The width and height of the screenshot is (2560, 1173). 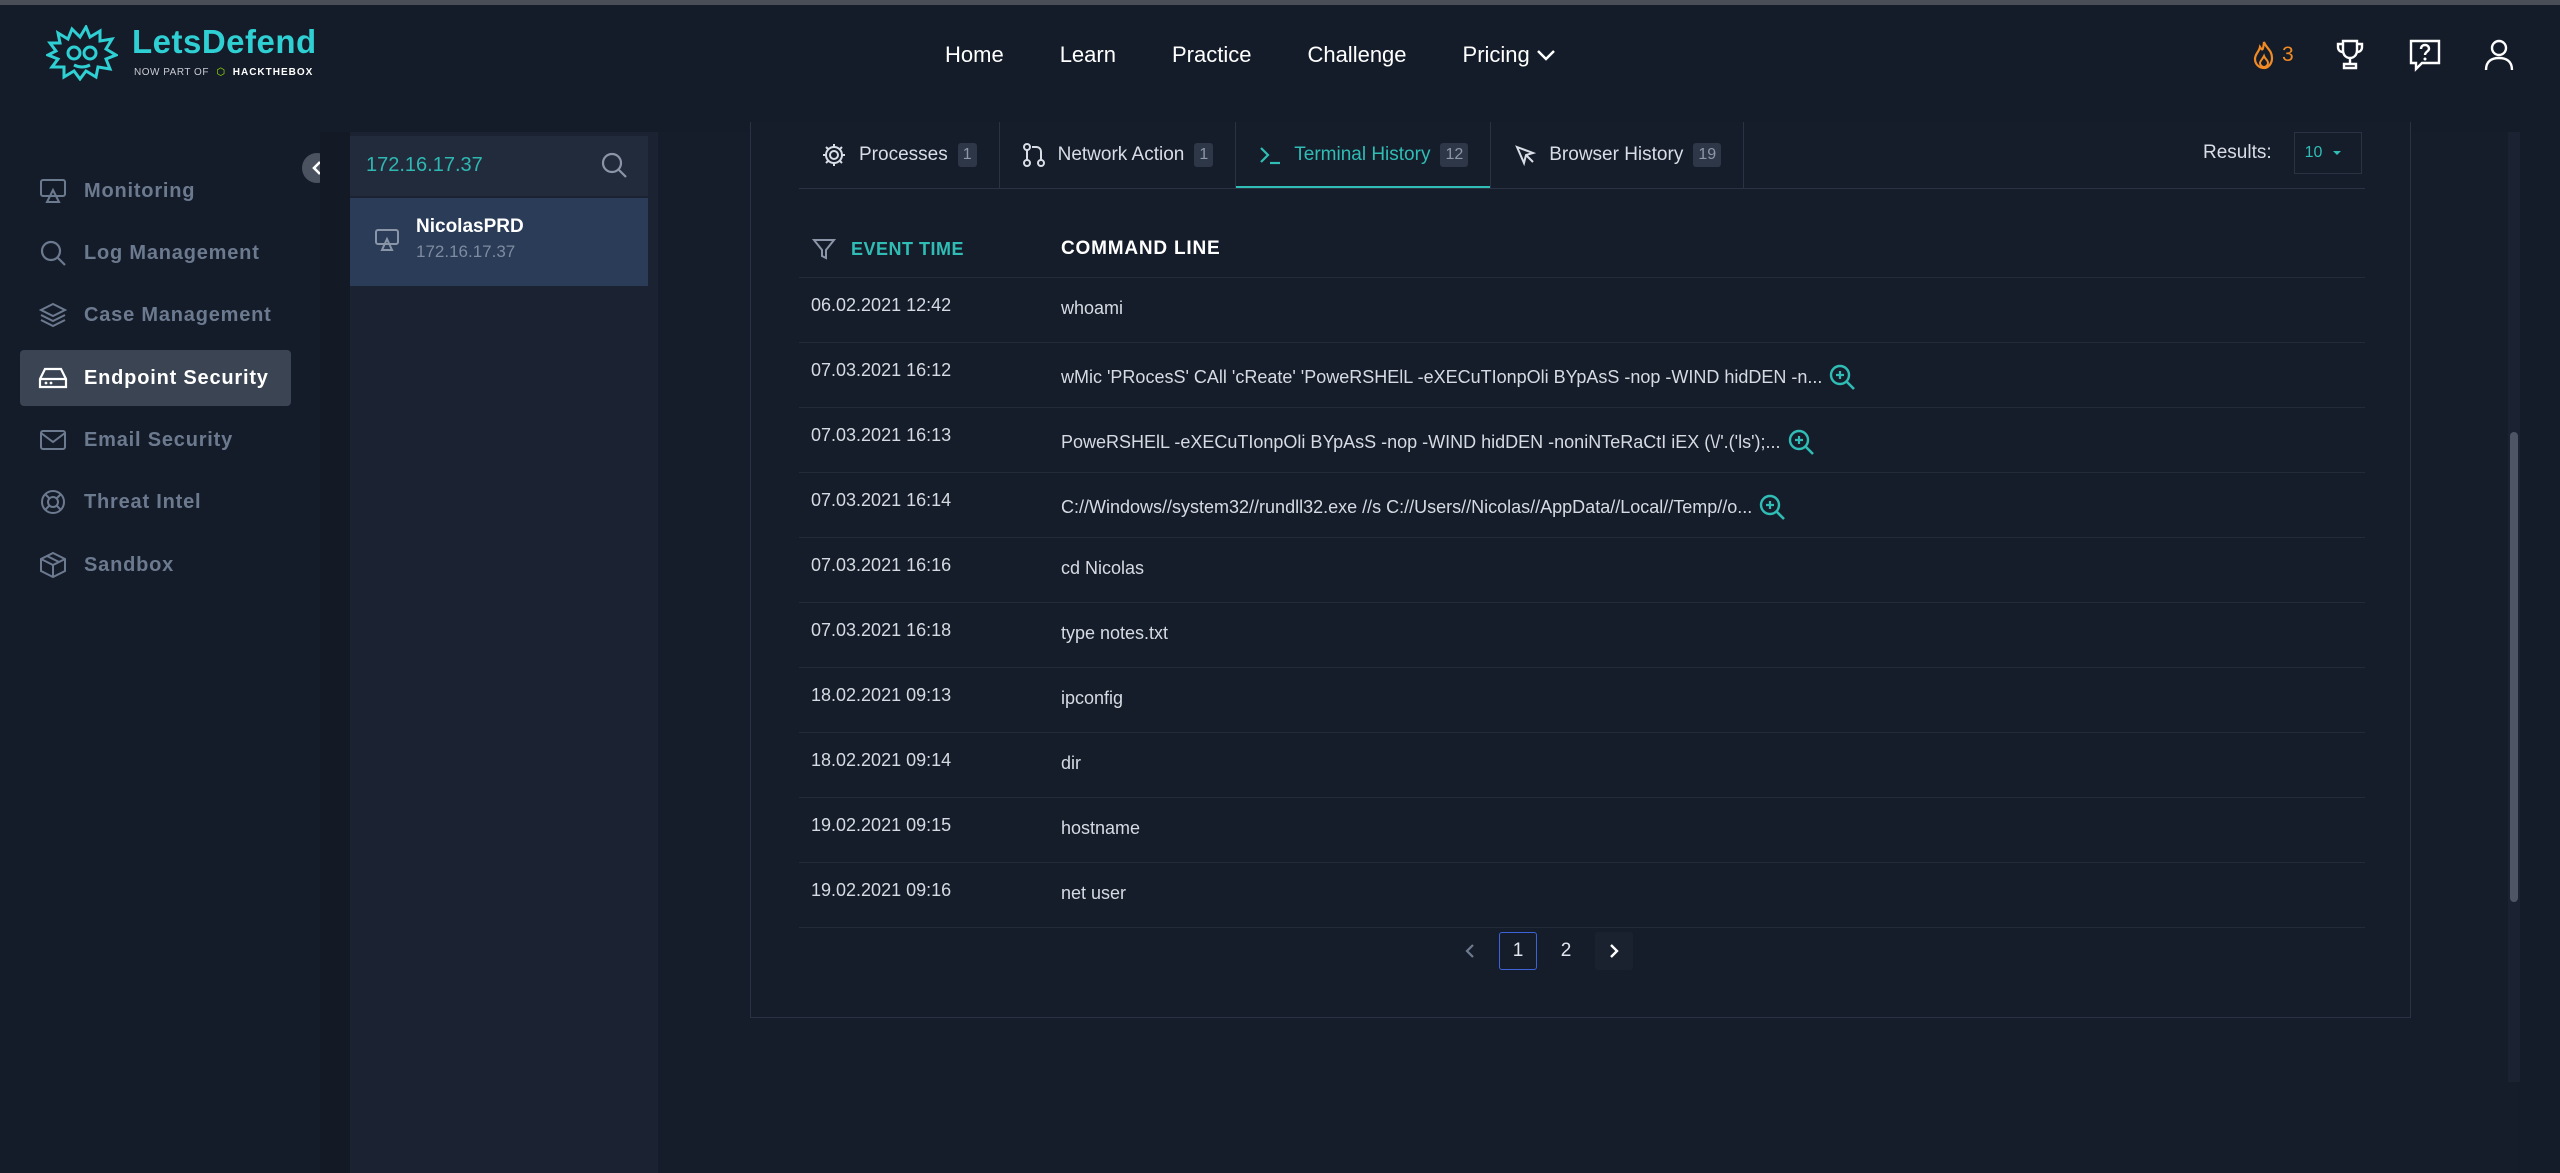 I want to click on tab-browser-history: Browser History 19, so click(x=1618, y=155).